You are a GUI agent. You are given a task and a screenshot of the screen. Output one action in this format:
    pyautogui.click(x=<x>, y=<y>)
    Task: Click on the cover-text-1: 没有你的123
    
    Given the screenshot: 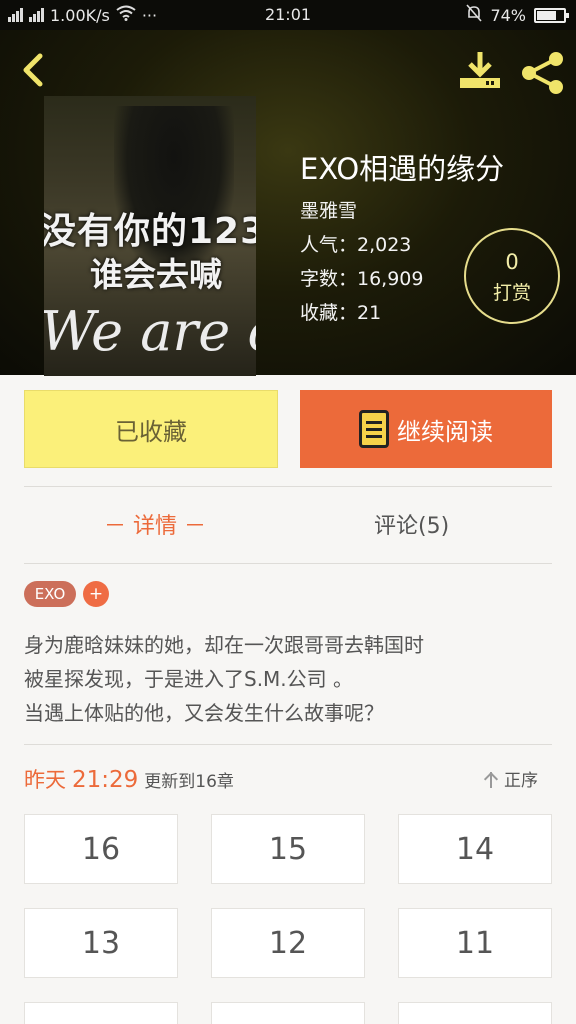 What is the action you would take?
    pyautogui.click(x=150, y=231)
    